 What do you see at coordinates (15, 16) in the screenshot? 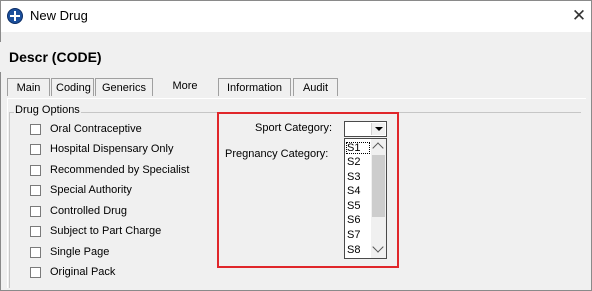
I see `app-icon` at bounding box center [15, 16].